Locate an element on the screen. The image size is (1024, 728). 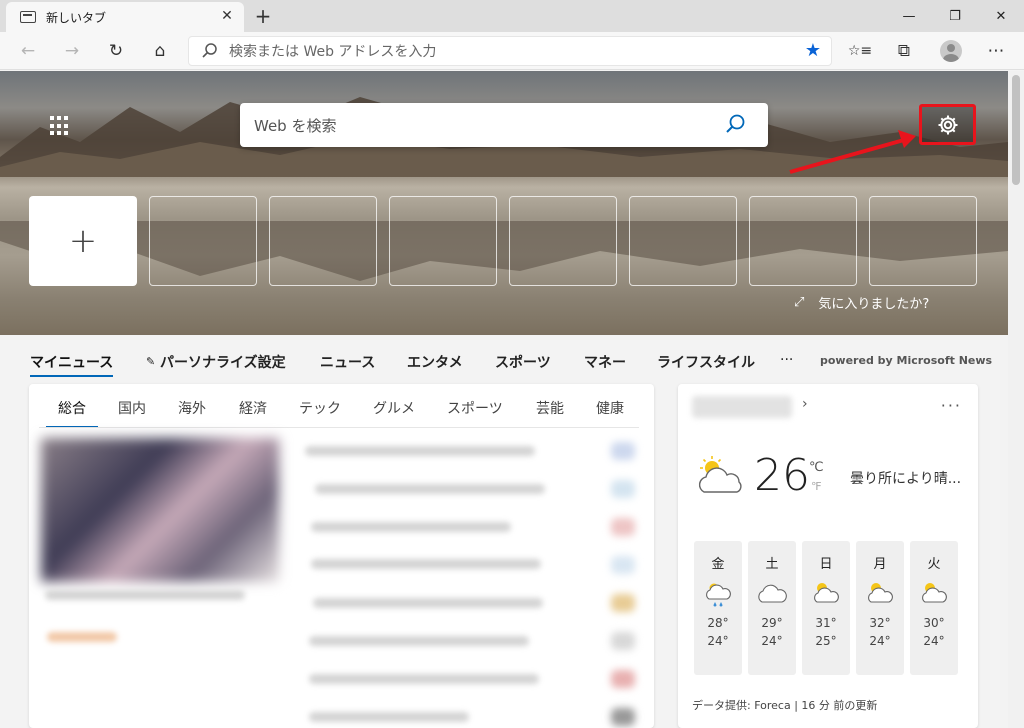
weather-location-blurred is located at coordinates (742, 407).